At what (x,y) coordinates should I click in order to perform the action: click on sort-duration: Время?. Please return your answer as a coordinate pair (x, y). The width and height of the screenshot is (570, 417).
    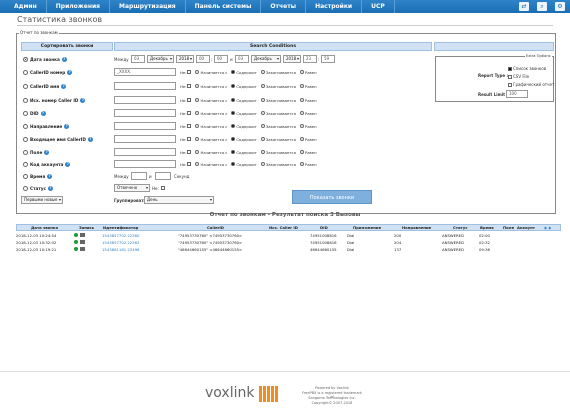
    Looking at the image, I should click on (38, 176).